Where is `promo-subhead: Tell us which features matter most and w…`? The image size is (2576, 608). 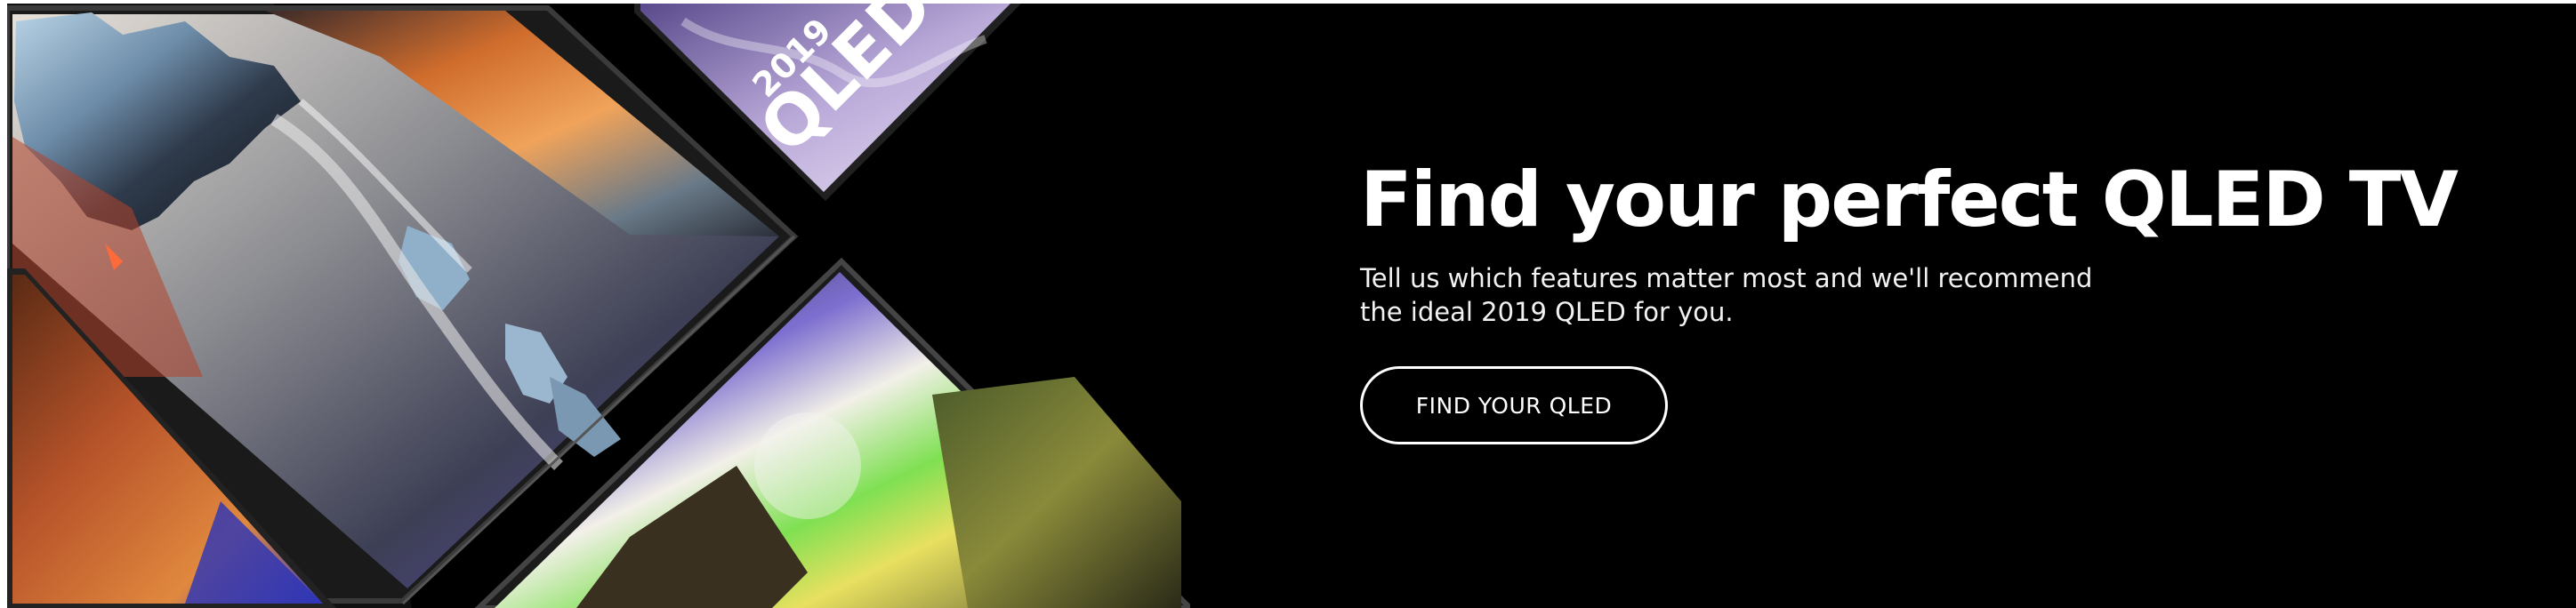
promo-subhead: Tell us which features matter most and w… is located at coordinates (1726, 295).